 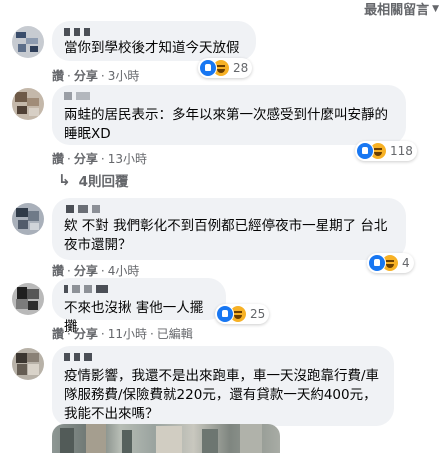 I want to click on view-replies-link: ↳ 4則回覆, so click(x=93, y=180).